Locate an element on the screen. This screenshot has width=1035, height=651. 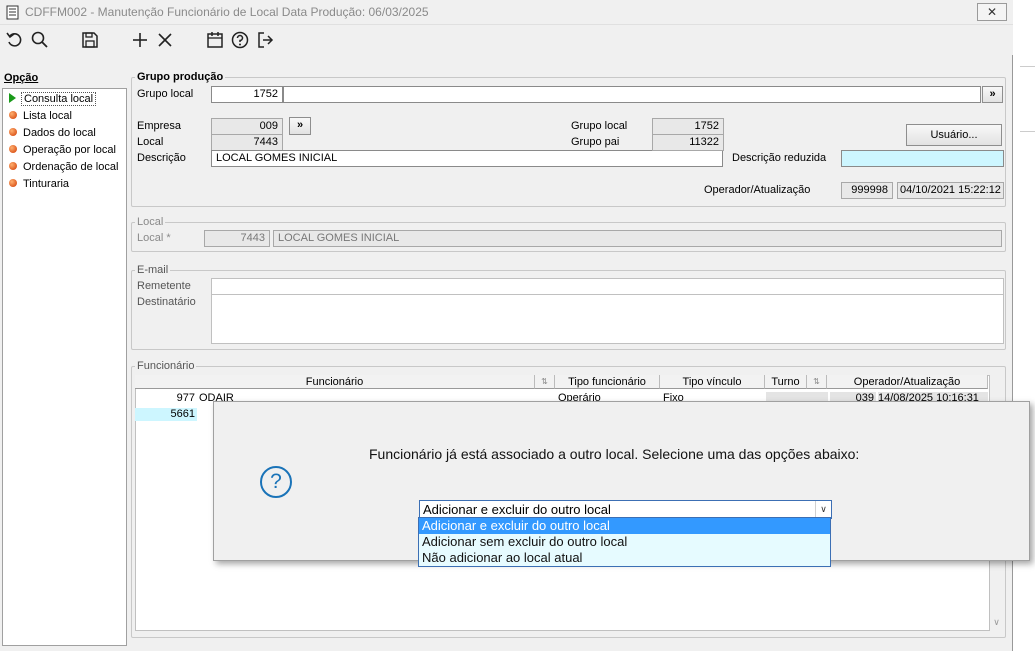
descricao-input: LOCAL GOMES INICIAL is located at coordinates (467, 158).